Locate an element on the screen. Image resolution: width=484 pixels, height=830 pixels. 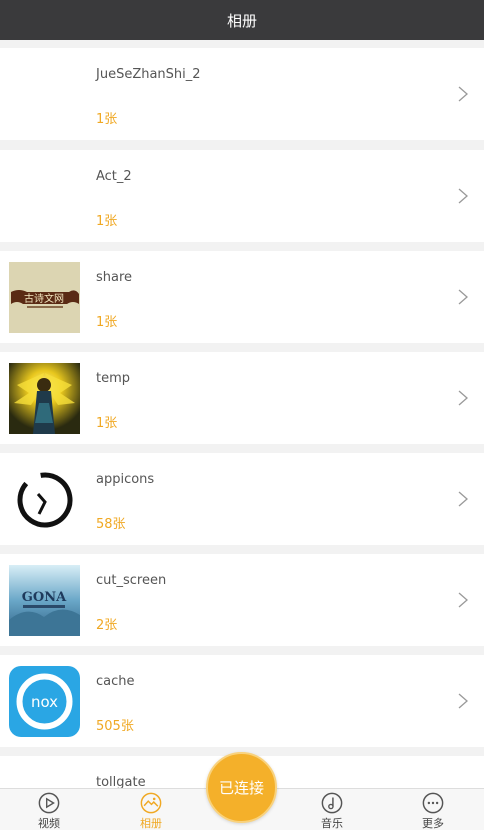
tab-label: 更多 is located at coordinates (433, 823).